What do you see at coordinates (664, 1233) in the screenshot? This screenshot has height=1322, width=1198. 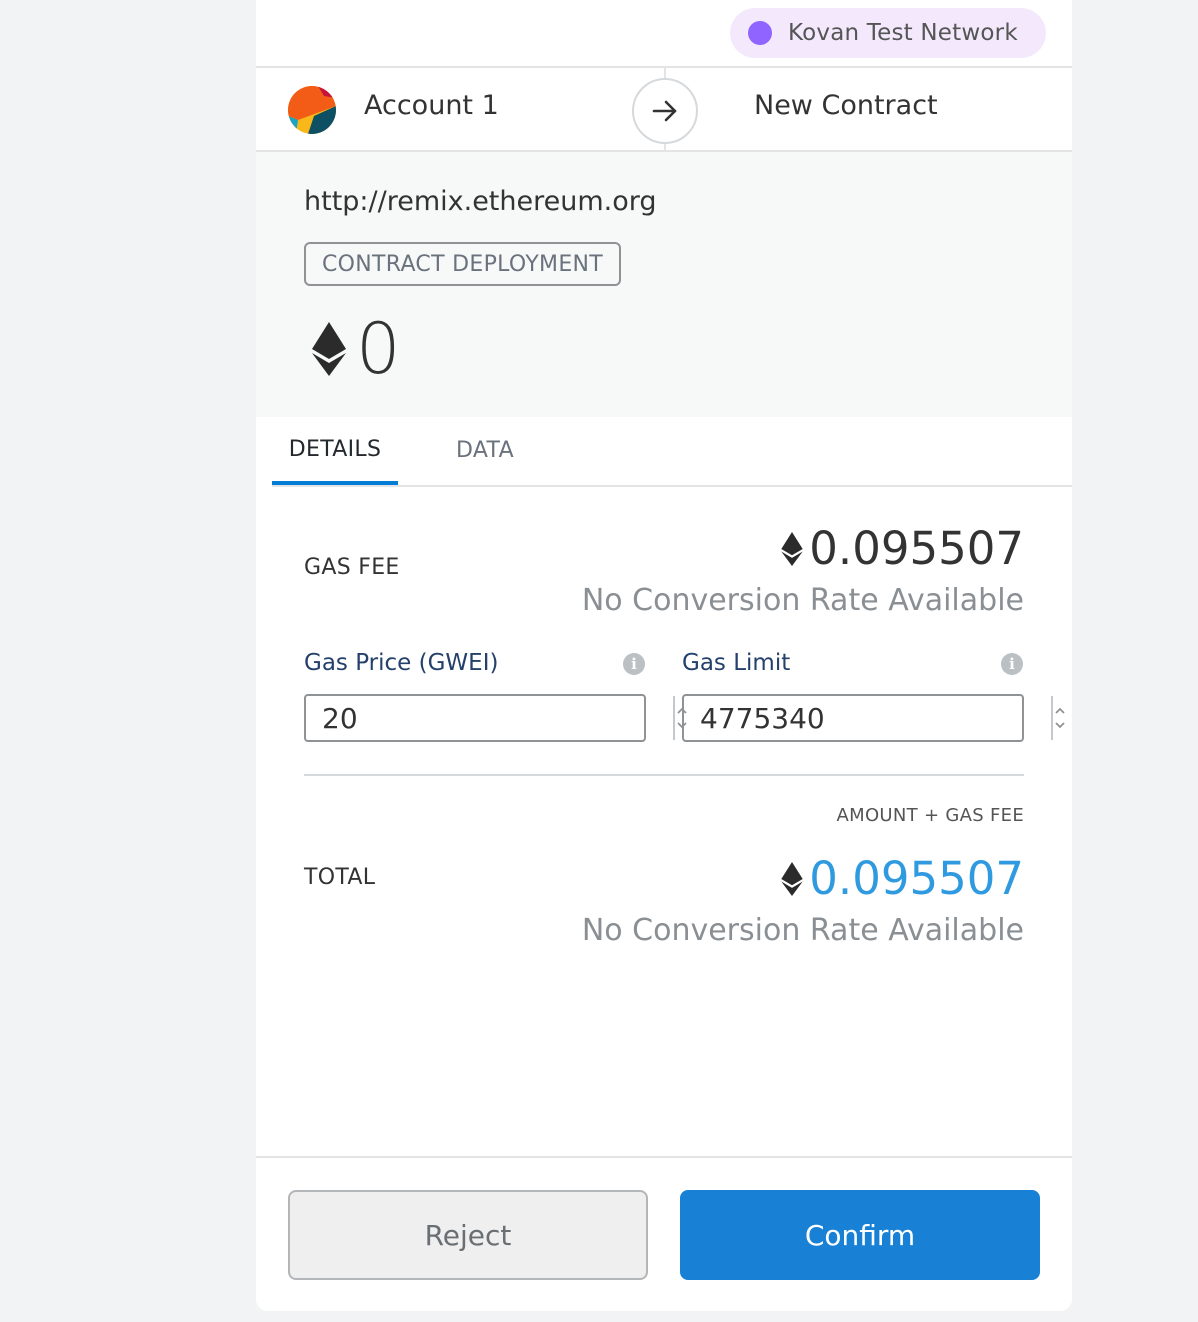 I see `footer: Reject Confirm` at bounding box center [664, 1233].